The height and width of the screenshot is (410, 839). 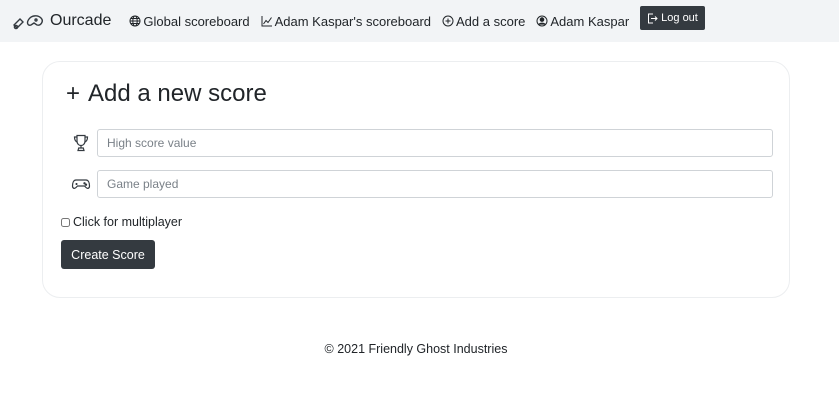 I want to click on nav-user-scoreboard: Adam Kaspar's scoreboard, so click(x=346, y=21).